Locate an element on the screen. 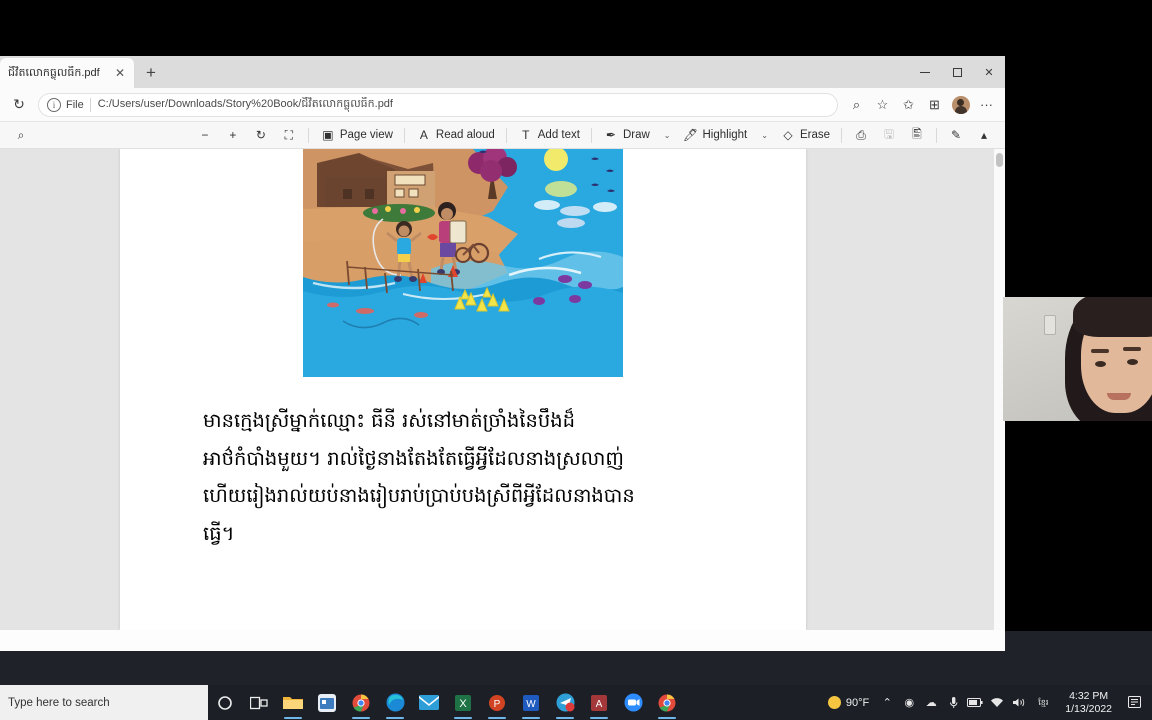 Image resolution: width=1152 pixels, height=720 pixels. maximize-button is located at coordinates (957, 72).